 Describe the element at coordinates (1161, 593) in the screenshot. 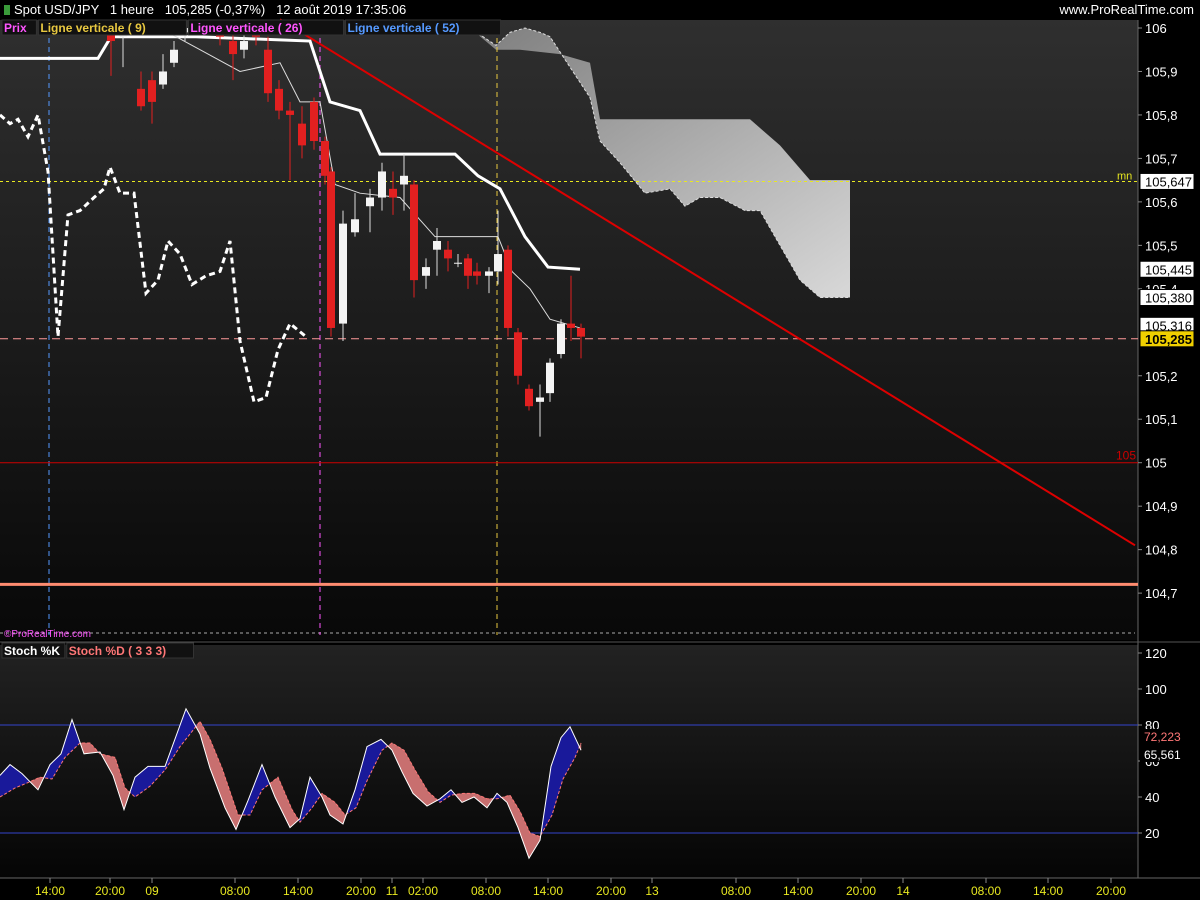

I see `price-tick-label: 104,7` at that location.